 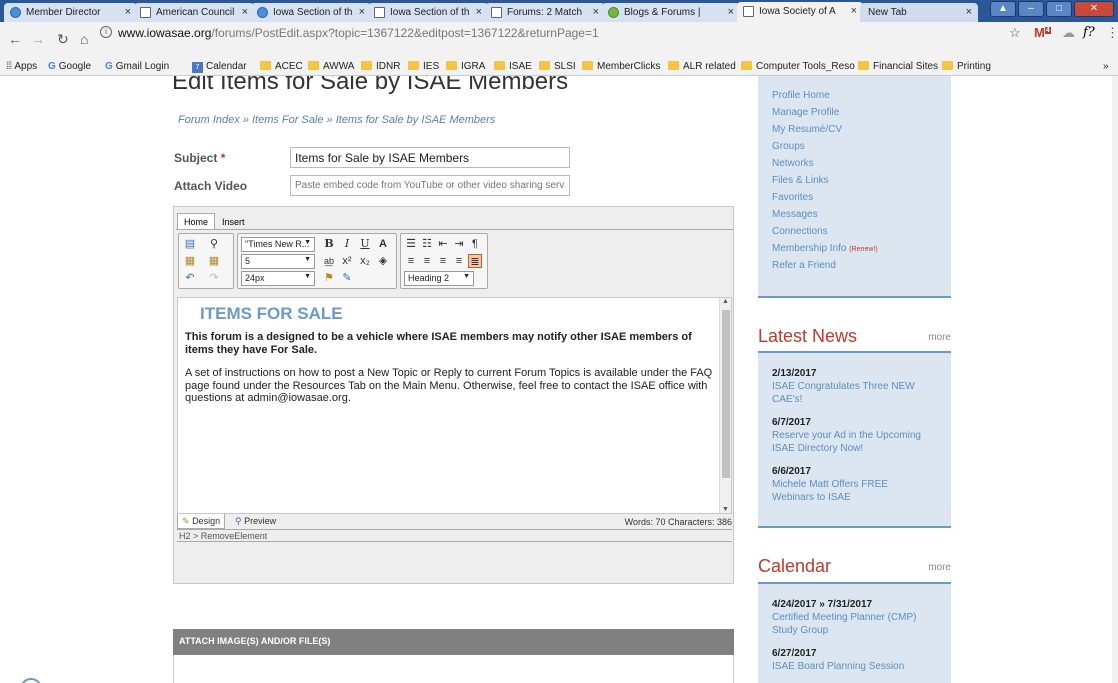 I want to click on news-link: CAE's!, so click(x=787, y=399).